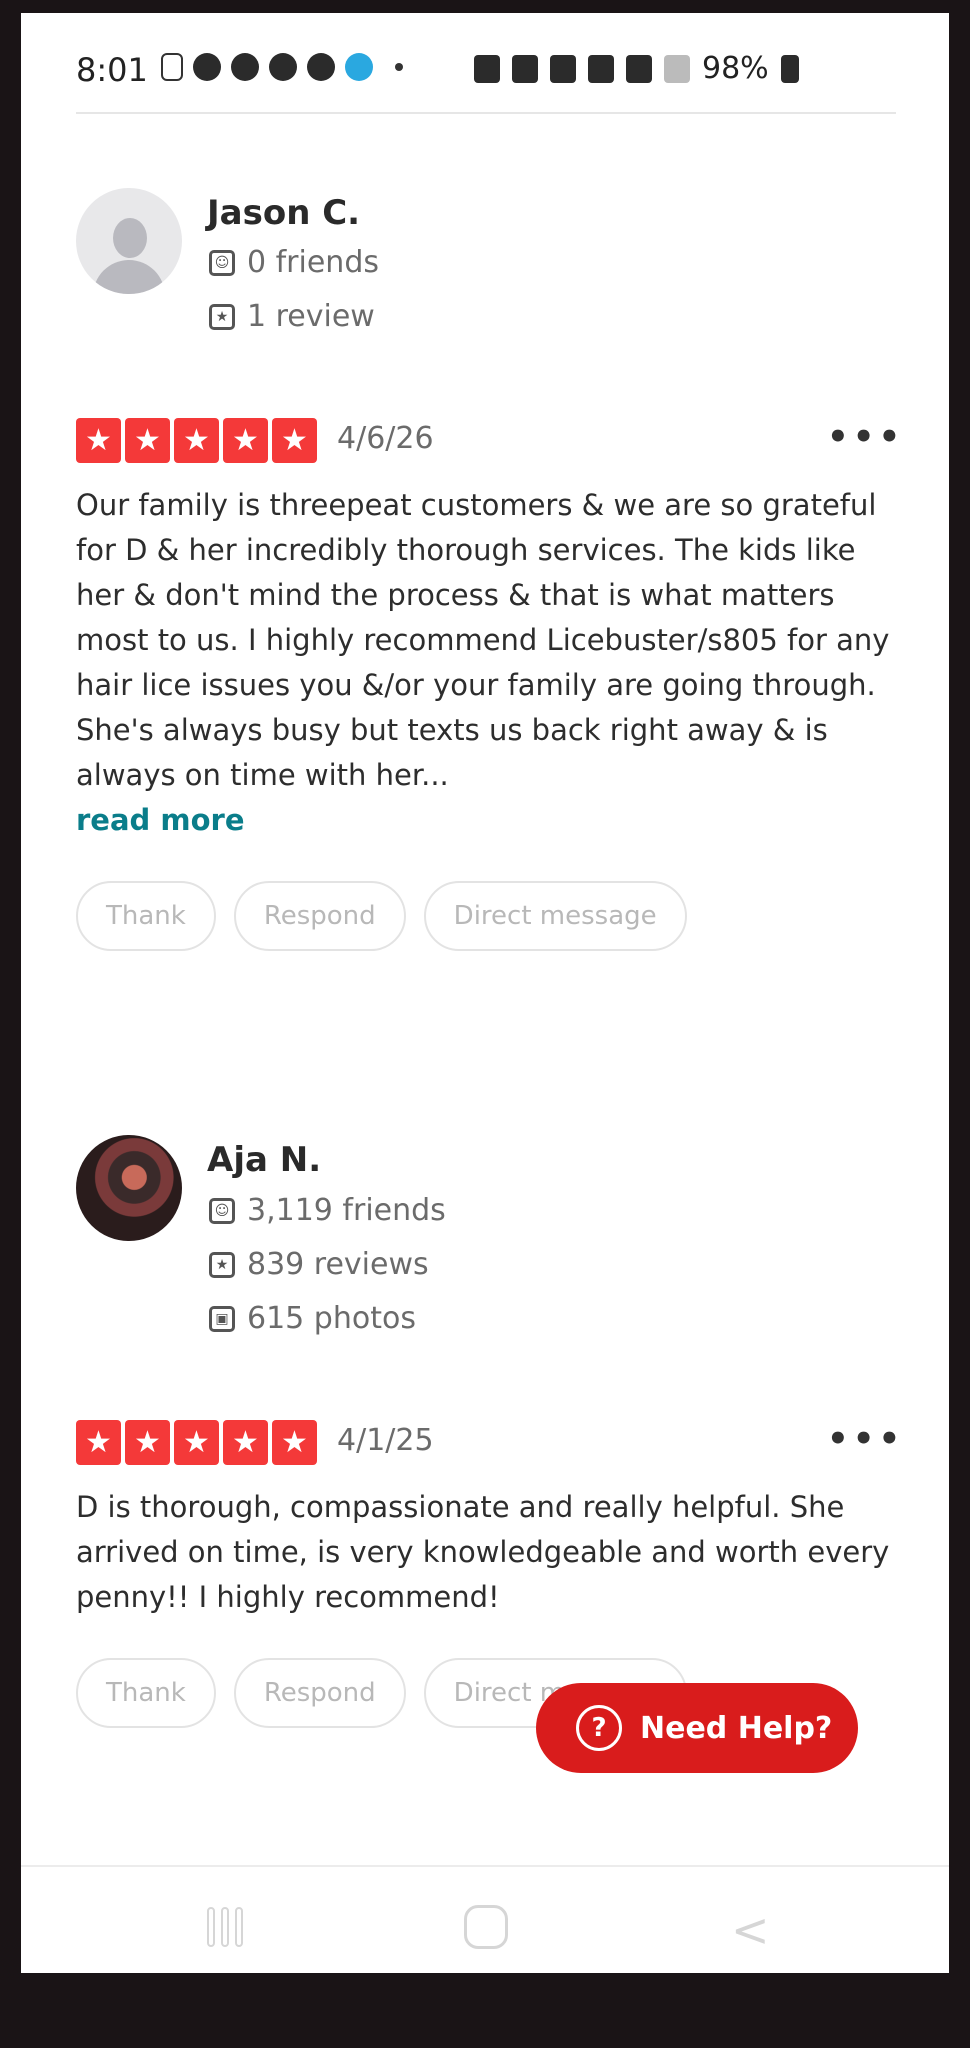  What do you see at coordinates (264, 1160) in the screenshot?
I see `reviewer-name: Aja N.` at bounding box center [264, 1160].